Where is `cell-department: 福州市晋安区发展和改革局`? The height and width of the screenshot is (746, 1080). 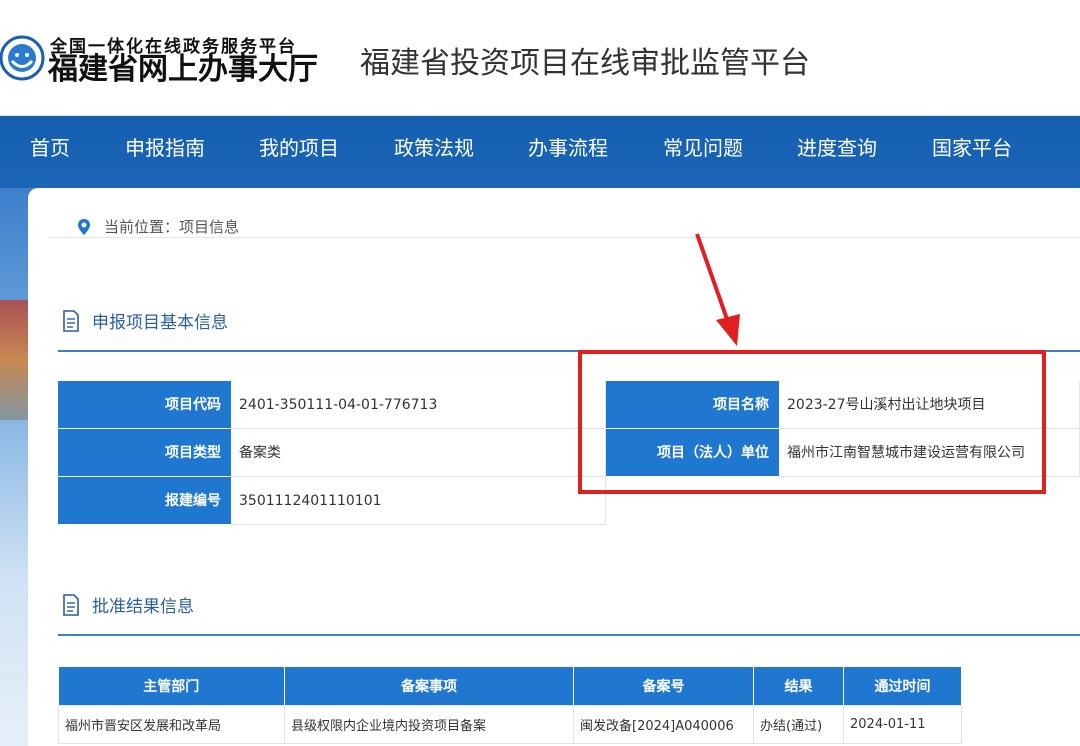
cell-department: 福州市晋安区发展和改革局 is located at coordinates (171, 724).